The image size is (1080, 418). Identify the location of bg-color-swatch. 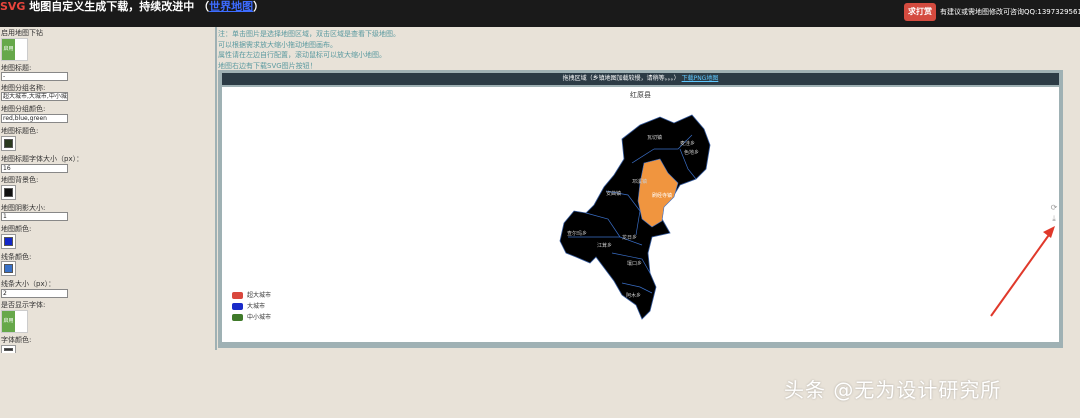
(8, 192).